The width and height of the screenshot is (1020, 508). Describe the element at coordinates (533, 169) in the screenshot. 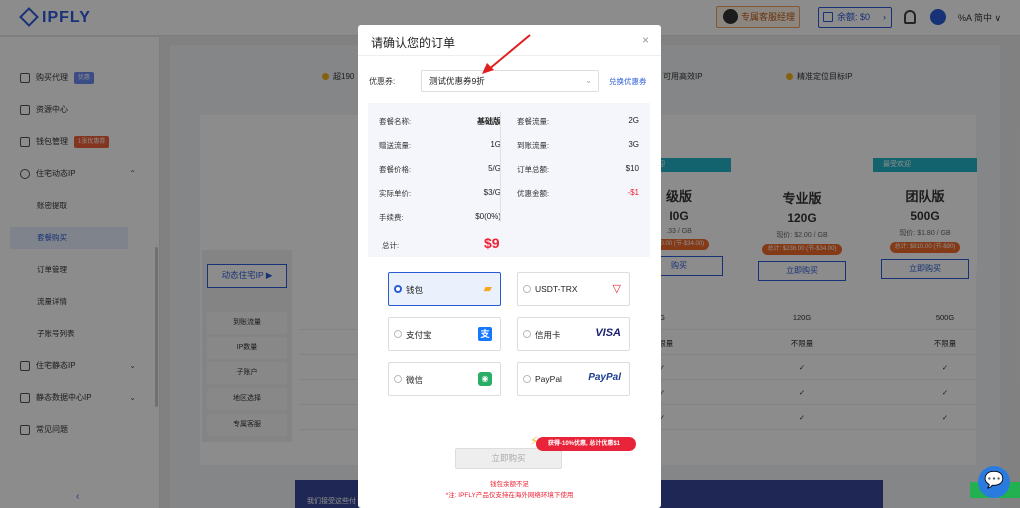

I see `summary-key: 订单总额:` at that location.